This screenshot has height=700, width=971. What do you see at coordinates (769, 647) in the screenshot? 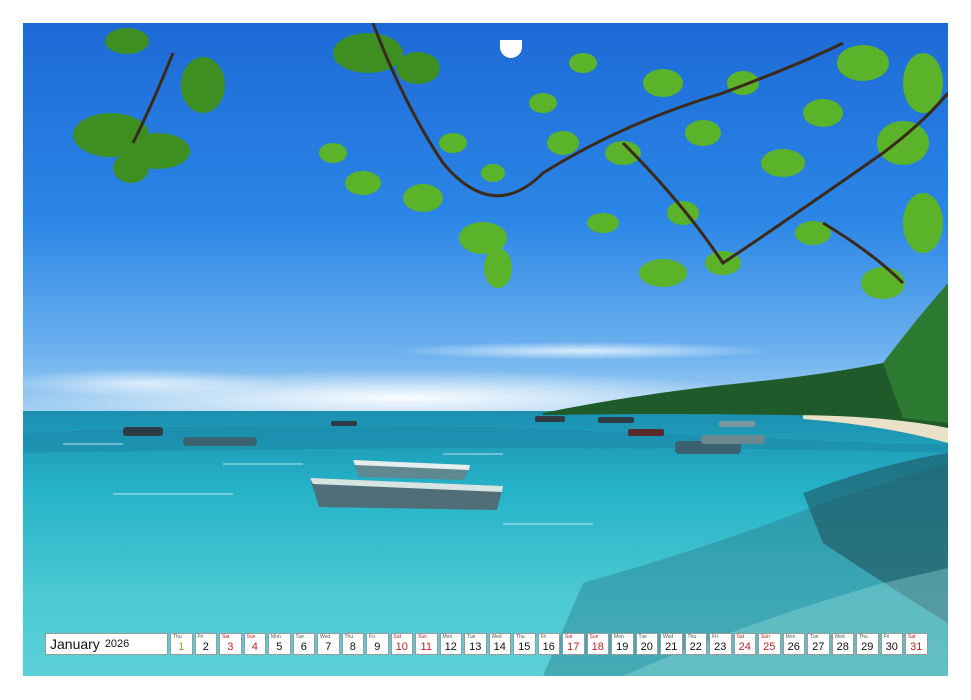
I see `day-number: 25` at bounding box center [769, 647].